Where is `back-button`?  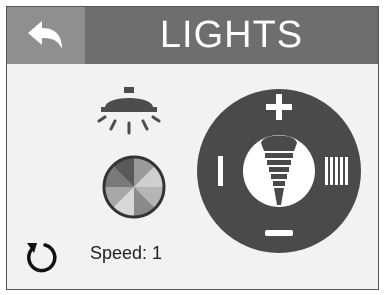
back-button is located at coordinates (46, 35).